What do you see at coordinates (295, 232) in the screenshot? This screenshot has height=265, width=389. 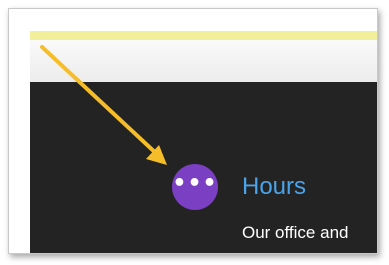 I see `section-body-text: Our office and` at bounding box center [295, 232].